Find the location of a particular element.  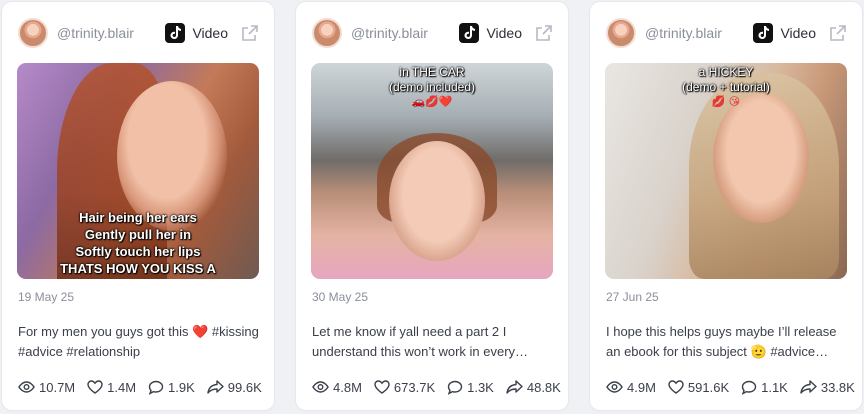

likes-count: 673.7K is located at coordinates (414, 387).